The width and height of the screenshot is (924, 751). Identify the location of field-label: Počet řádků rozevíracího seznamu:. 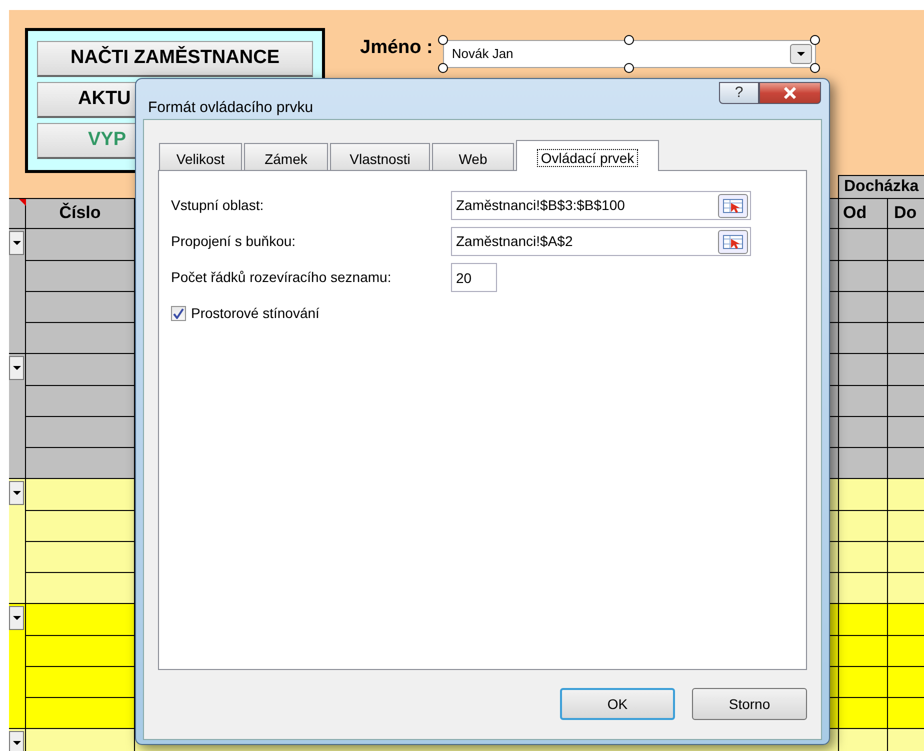
(281, 277).